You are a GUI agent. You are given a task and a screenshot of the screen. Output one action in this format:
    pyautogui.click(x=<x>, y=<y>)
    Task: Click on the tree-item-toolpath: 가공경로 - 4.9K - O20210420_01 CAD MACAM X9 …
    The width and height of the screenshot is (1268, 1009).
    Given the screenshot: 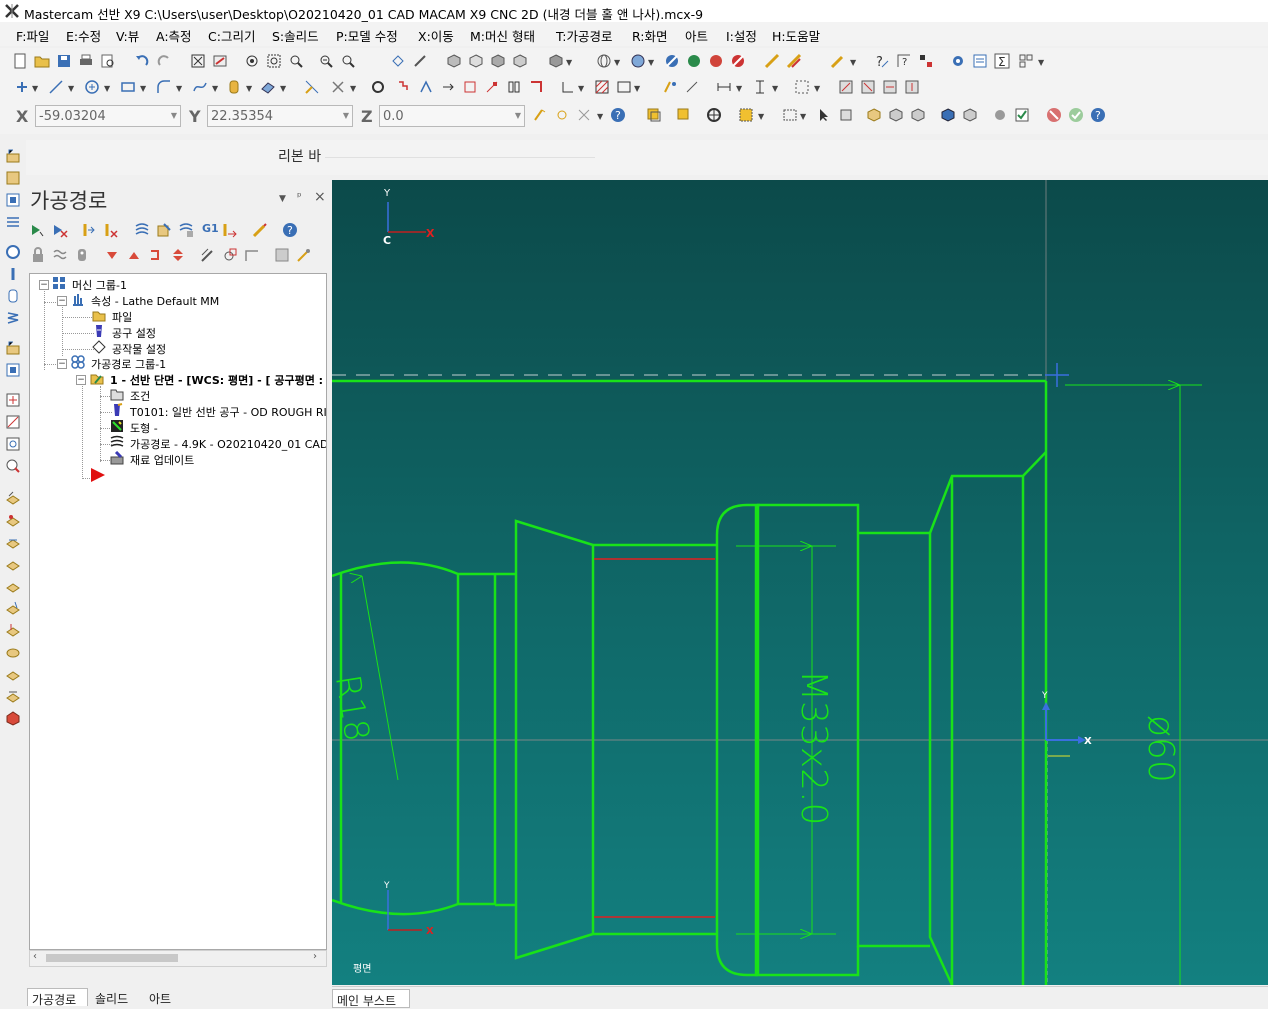 What is the action you would take?
    pyautogui.click(x=228, y=444)
    